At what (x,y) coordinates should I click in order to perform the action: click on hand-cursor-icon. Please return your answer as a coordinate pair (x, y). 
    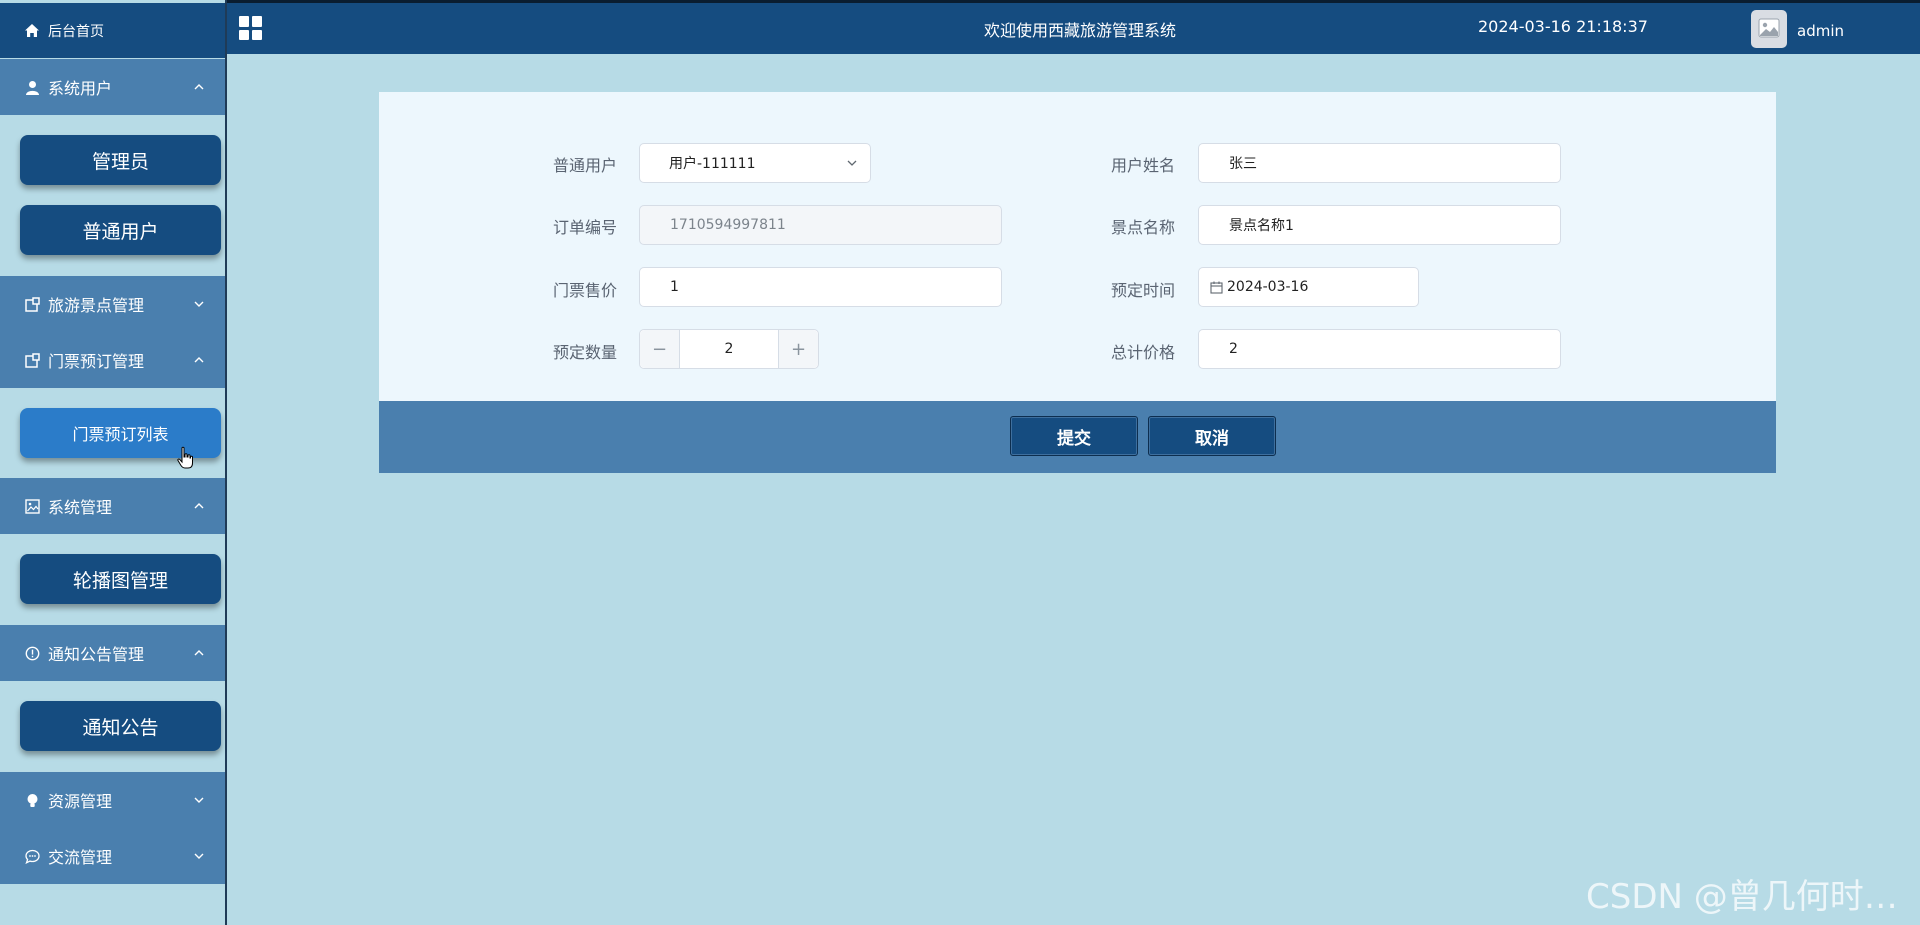
    Looking at the image, I should click on (185, 457).